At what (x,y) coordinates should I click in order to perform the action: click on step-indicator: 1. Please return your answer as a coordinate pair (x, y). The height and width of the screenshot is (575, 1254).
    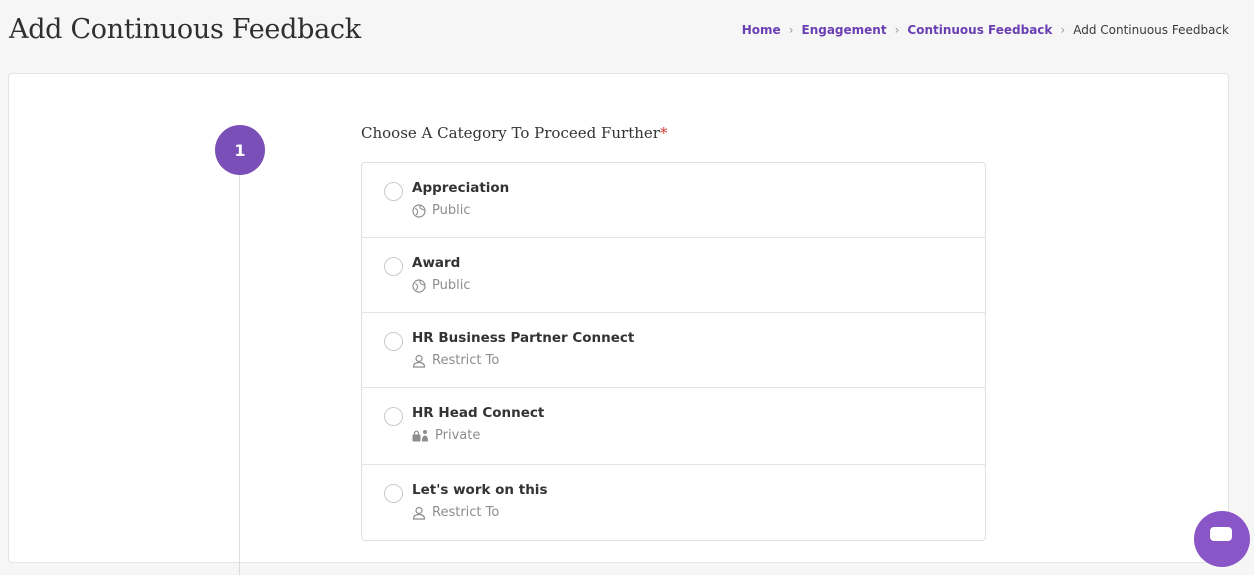
    Looking at the image, I should click on (240, 150).